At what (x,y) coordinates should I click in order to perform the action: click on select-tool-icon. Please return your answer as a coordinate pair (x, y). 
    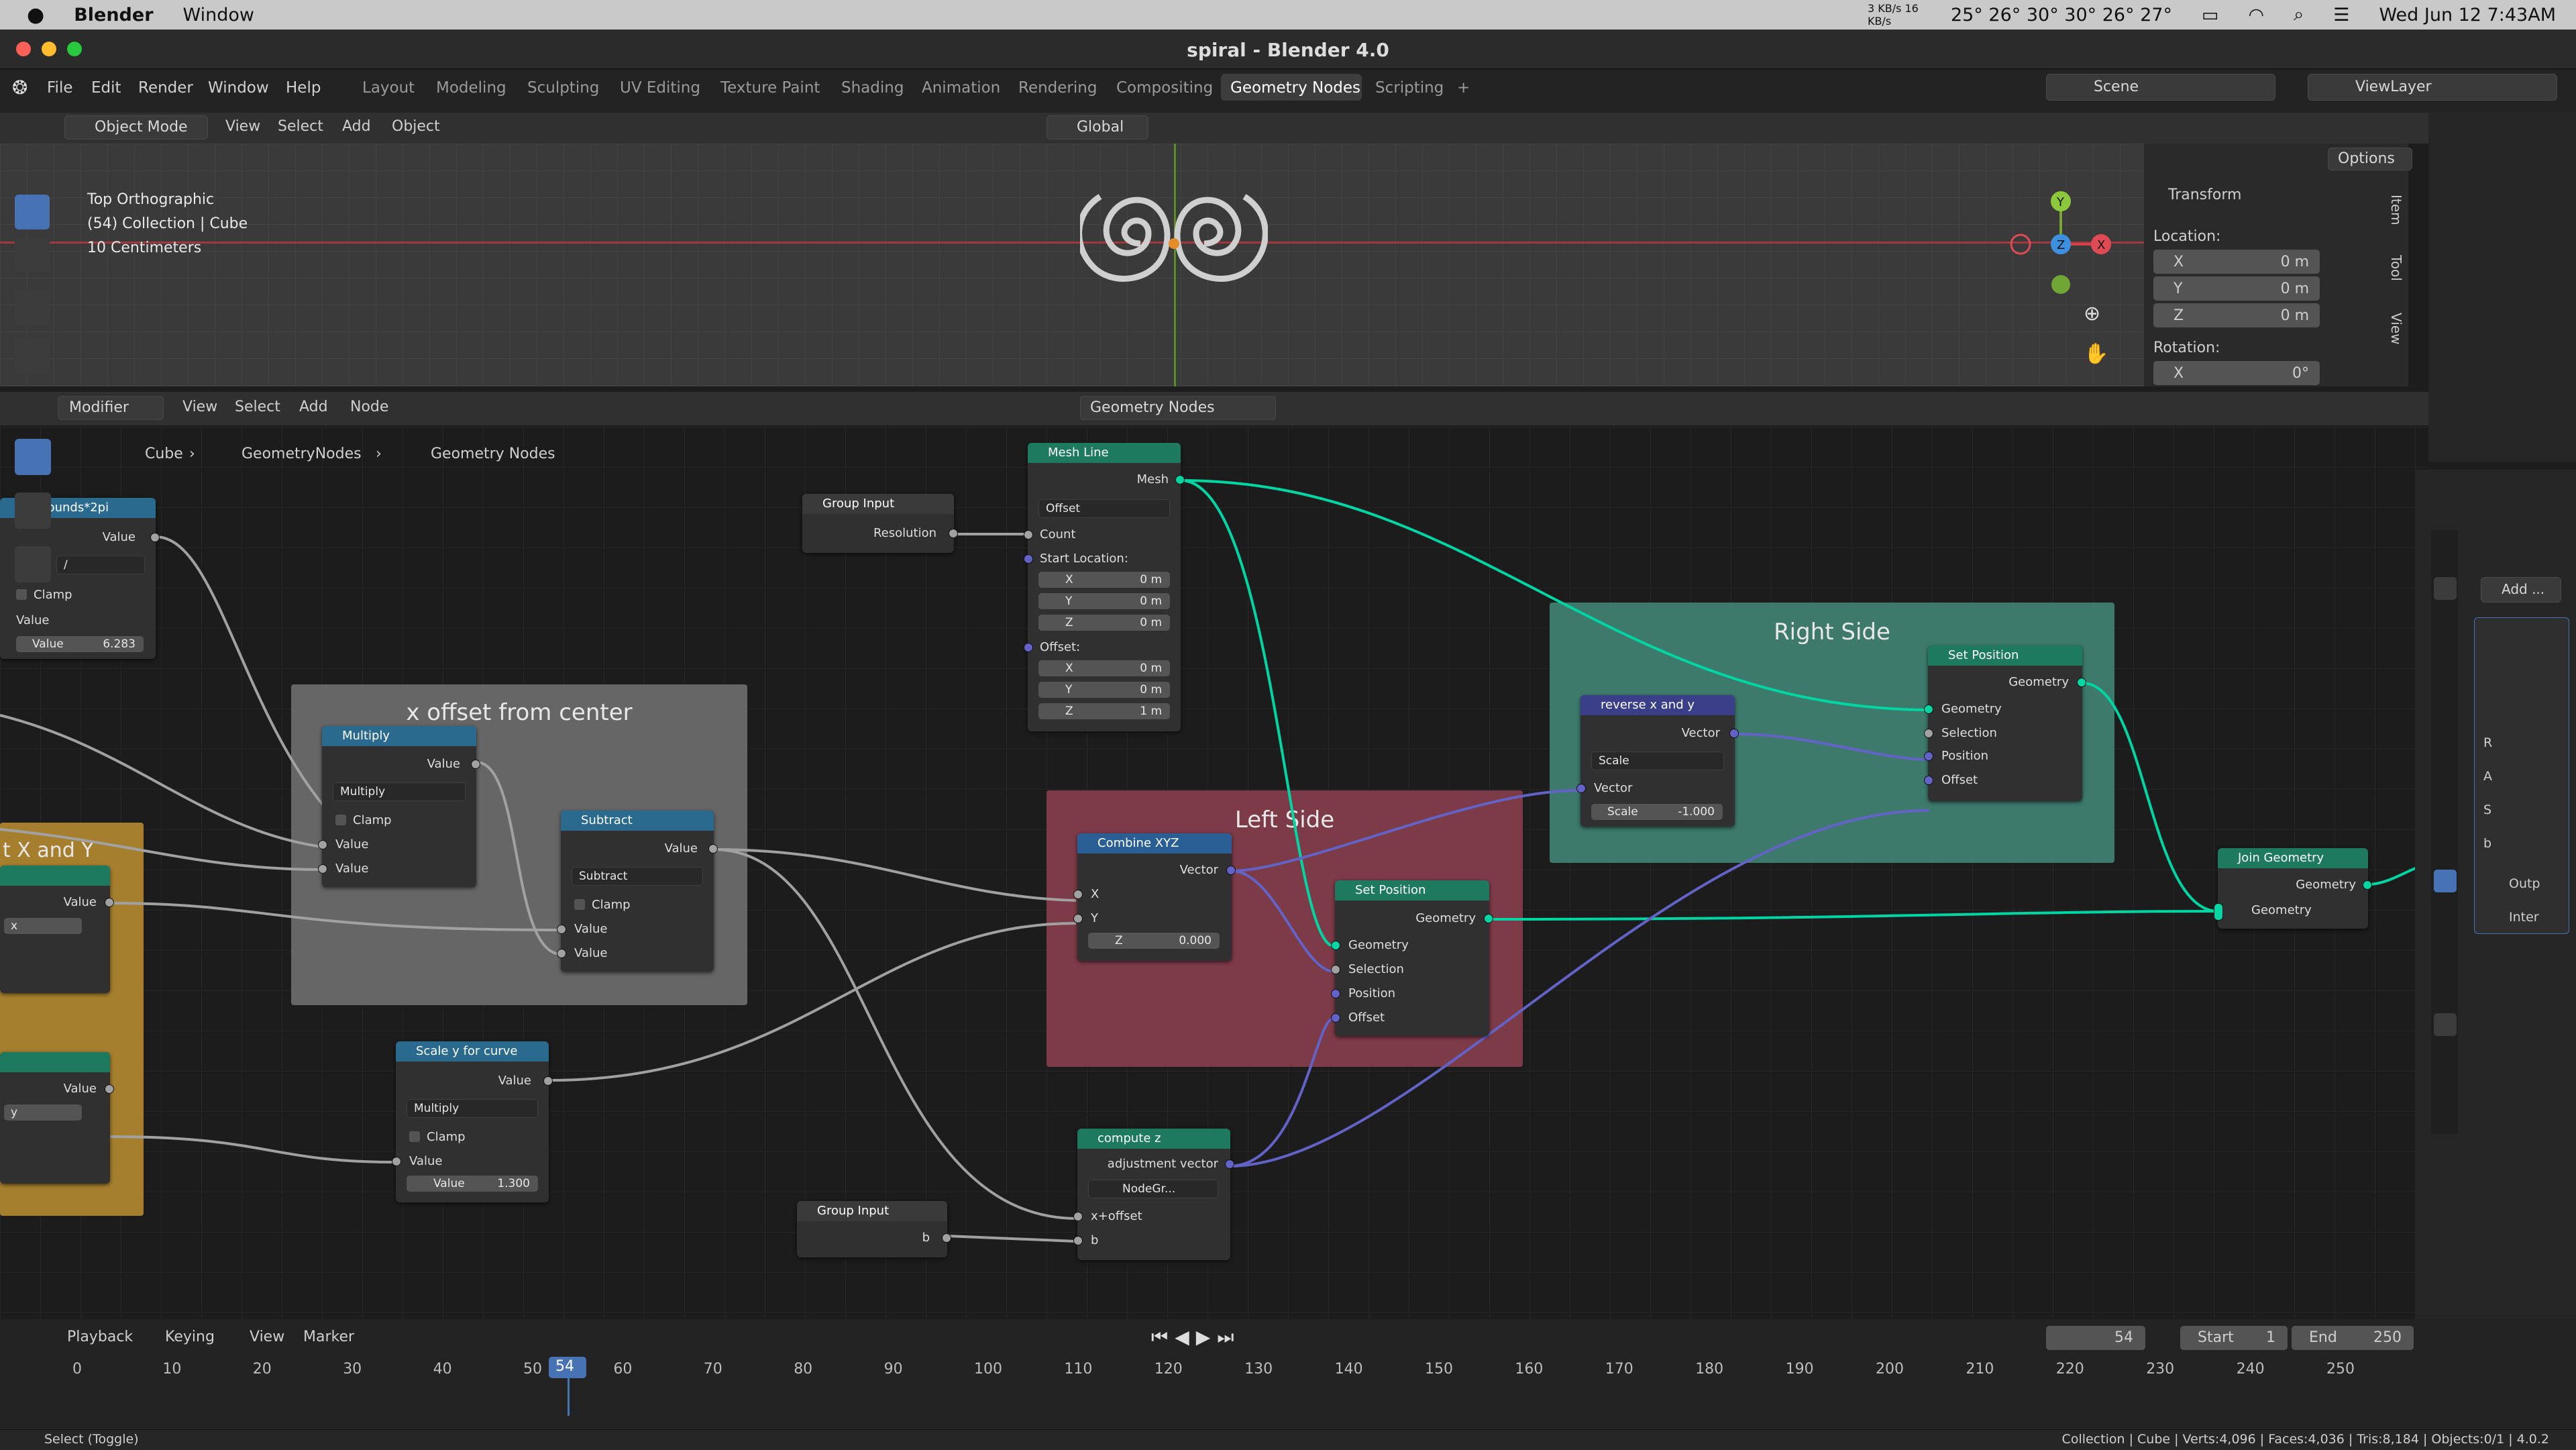
    Looking at the image, I should click on (32, 212).